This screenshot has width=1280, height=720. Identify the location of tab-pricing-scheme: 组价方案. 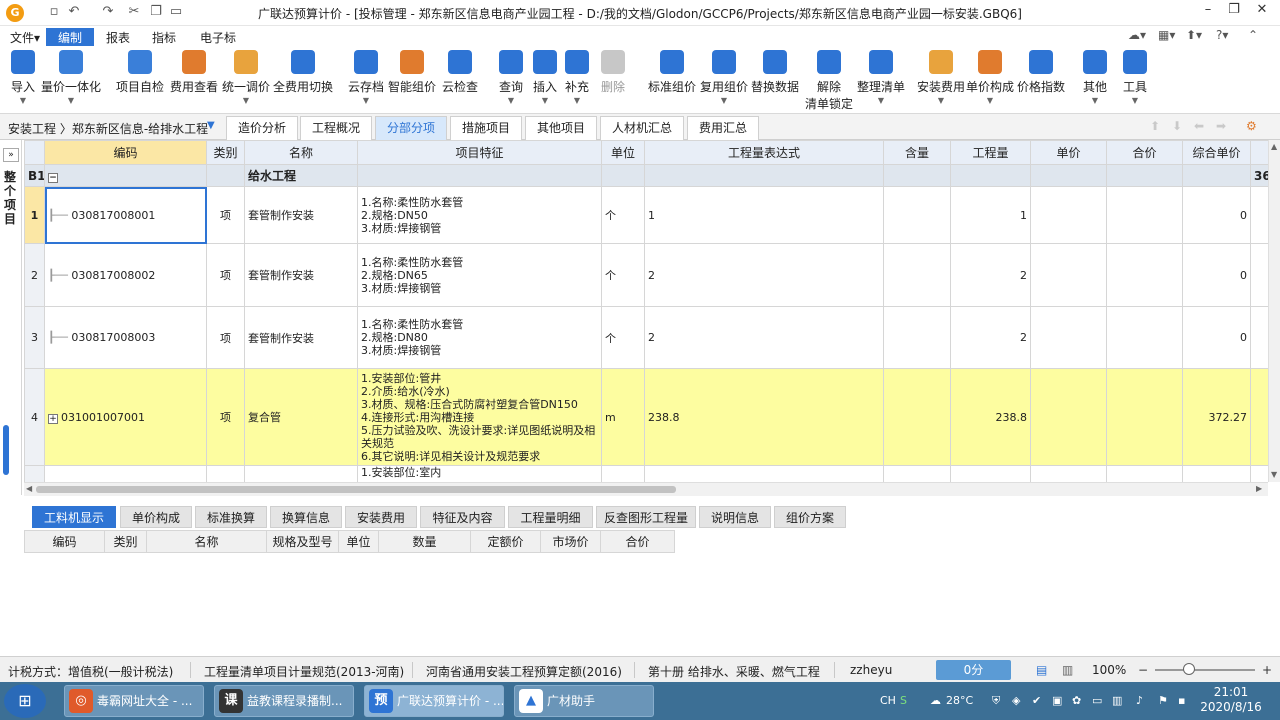
(810, 517).